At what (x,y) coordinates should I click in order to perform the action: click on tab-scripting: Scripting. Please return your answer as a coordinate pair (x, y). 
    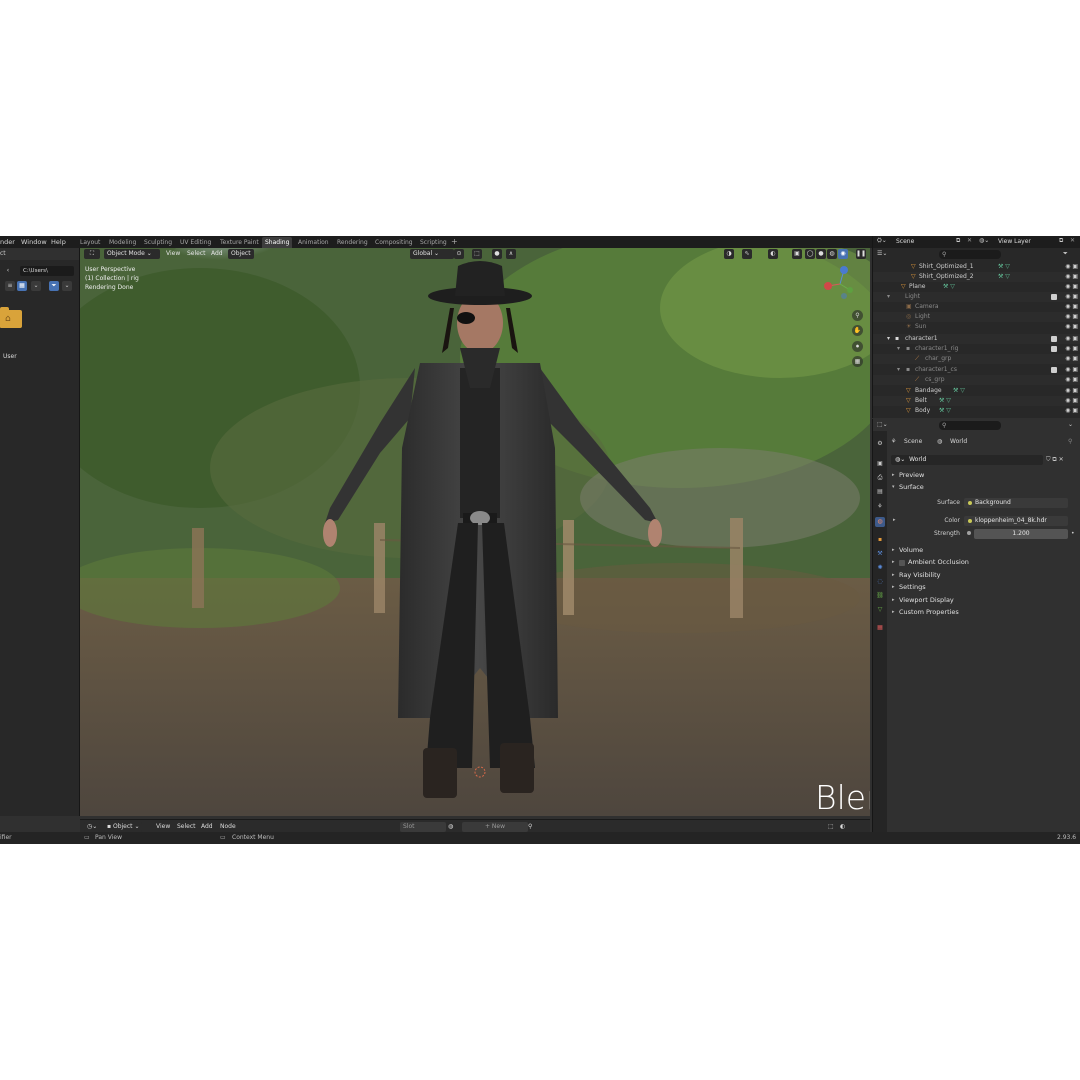
    Looking at the image, I should click on (433, 242).